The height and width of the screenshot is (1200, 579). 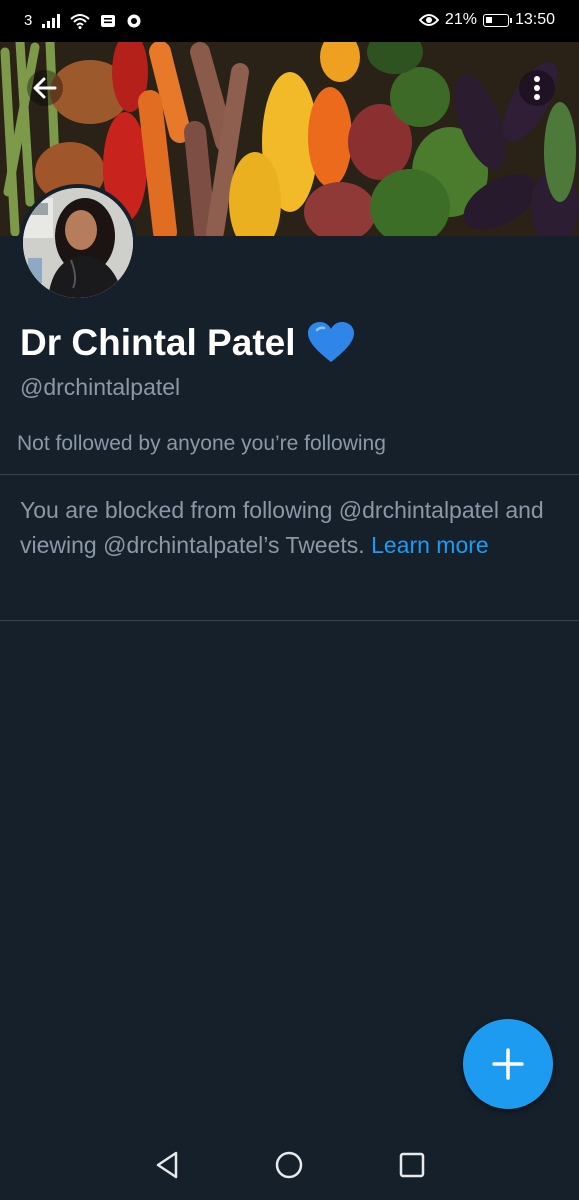 I want to click on nav-recents-button, so click(x=412, y=1165).